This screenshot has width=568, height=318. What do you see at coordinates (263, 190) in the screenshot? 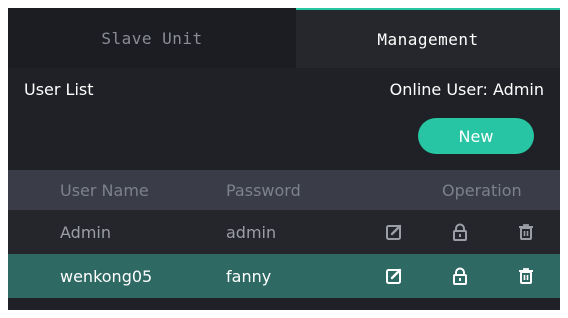
I see `header-password: Password` at bounding box center [263, 190].